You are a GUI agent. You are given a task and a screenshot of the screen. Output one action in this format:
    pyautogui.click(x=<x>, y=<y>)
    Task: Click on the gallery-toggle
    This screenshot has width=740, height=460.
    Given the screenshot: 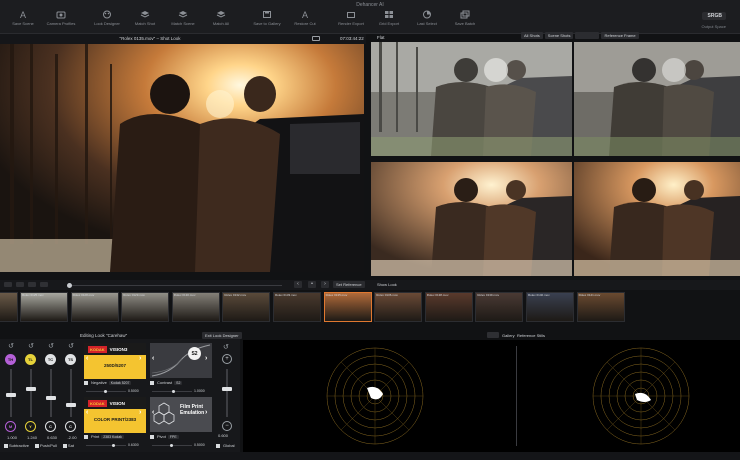 What is the action you would take?
    pyautogui.click(x=493, y=335)
    